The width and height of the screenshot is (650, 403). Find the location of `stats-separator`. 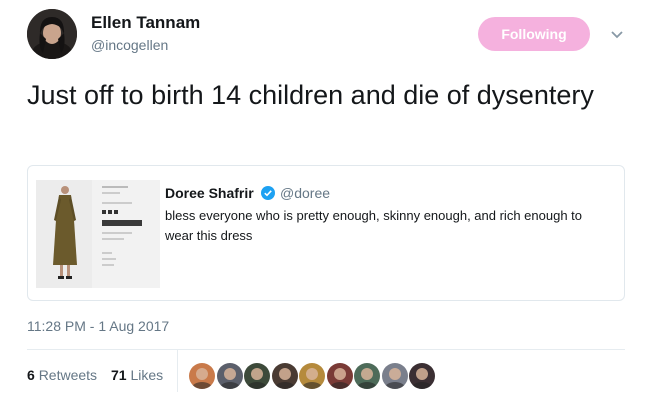

stats-separator is located at coordinates (177, 371).